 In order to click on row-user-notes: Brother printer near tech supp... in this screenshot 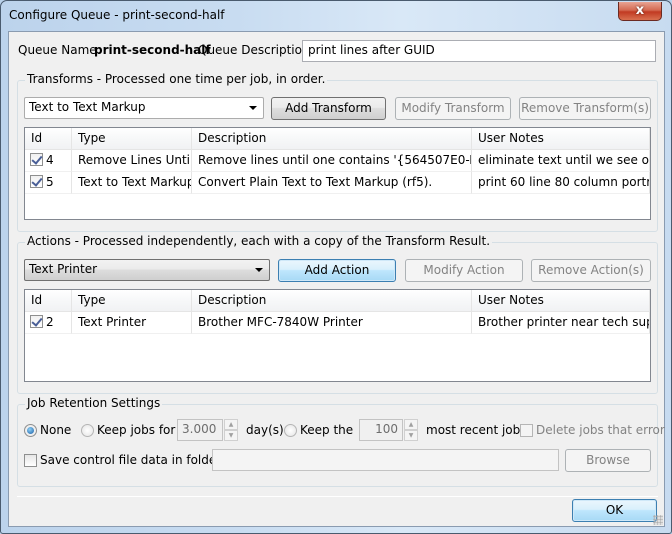, I will do `click(561, 323)`.